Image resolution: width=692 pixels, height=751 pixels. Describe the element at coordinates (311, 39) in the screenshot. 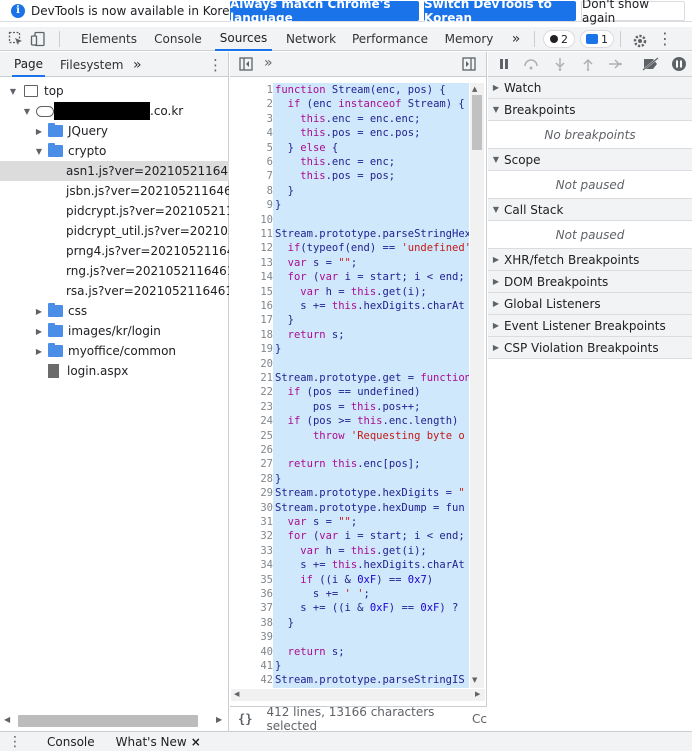

I see `tab-network: Network` at that location.